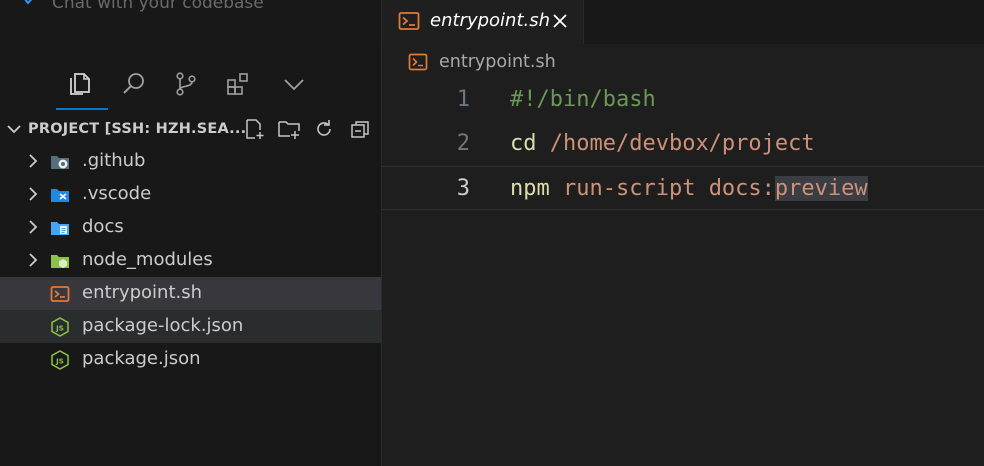  Describe the element at coordinates (190, 227) in the screenshot. I see `tree-item-docs: docs` at that location.